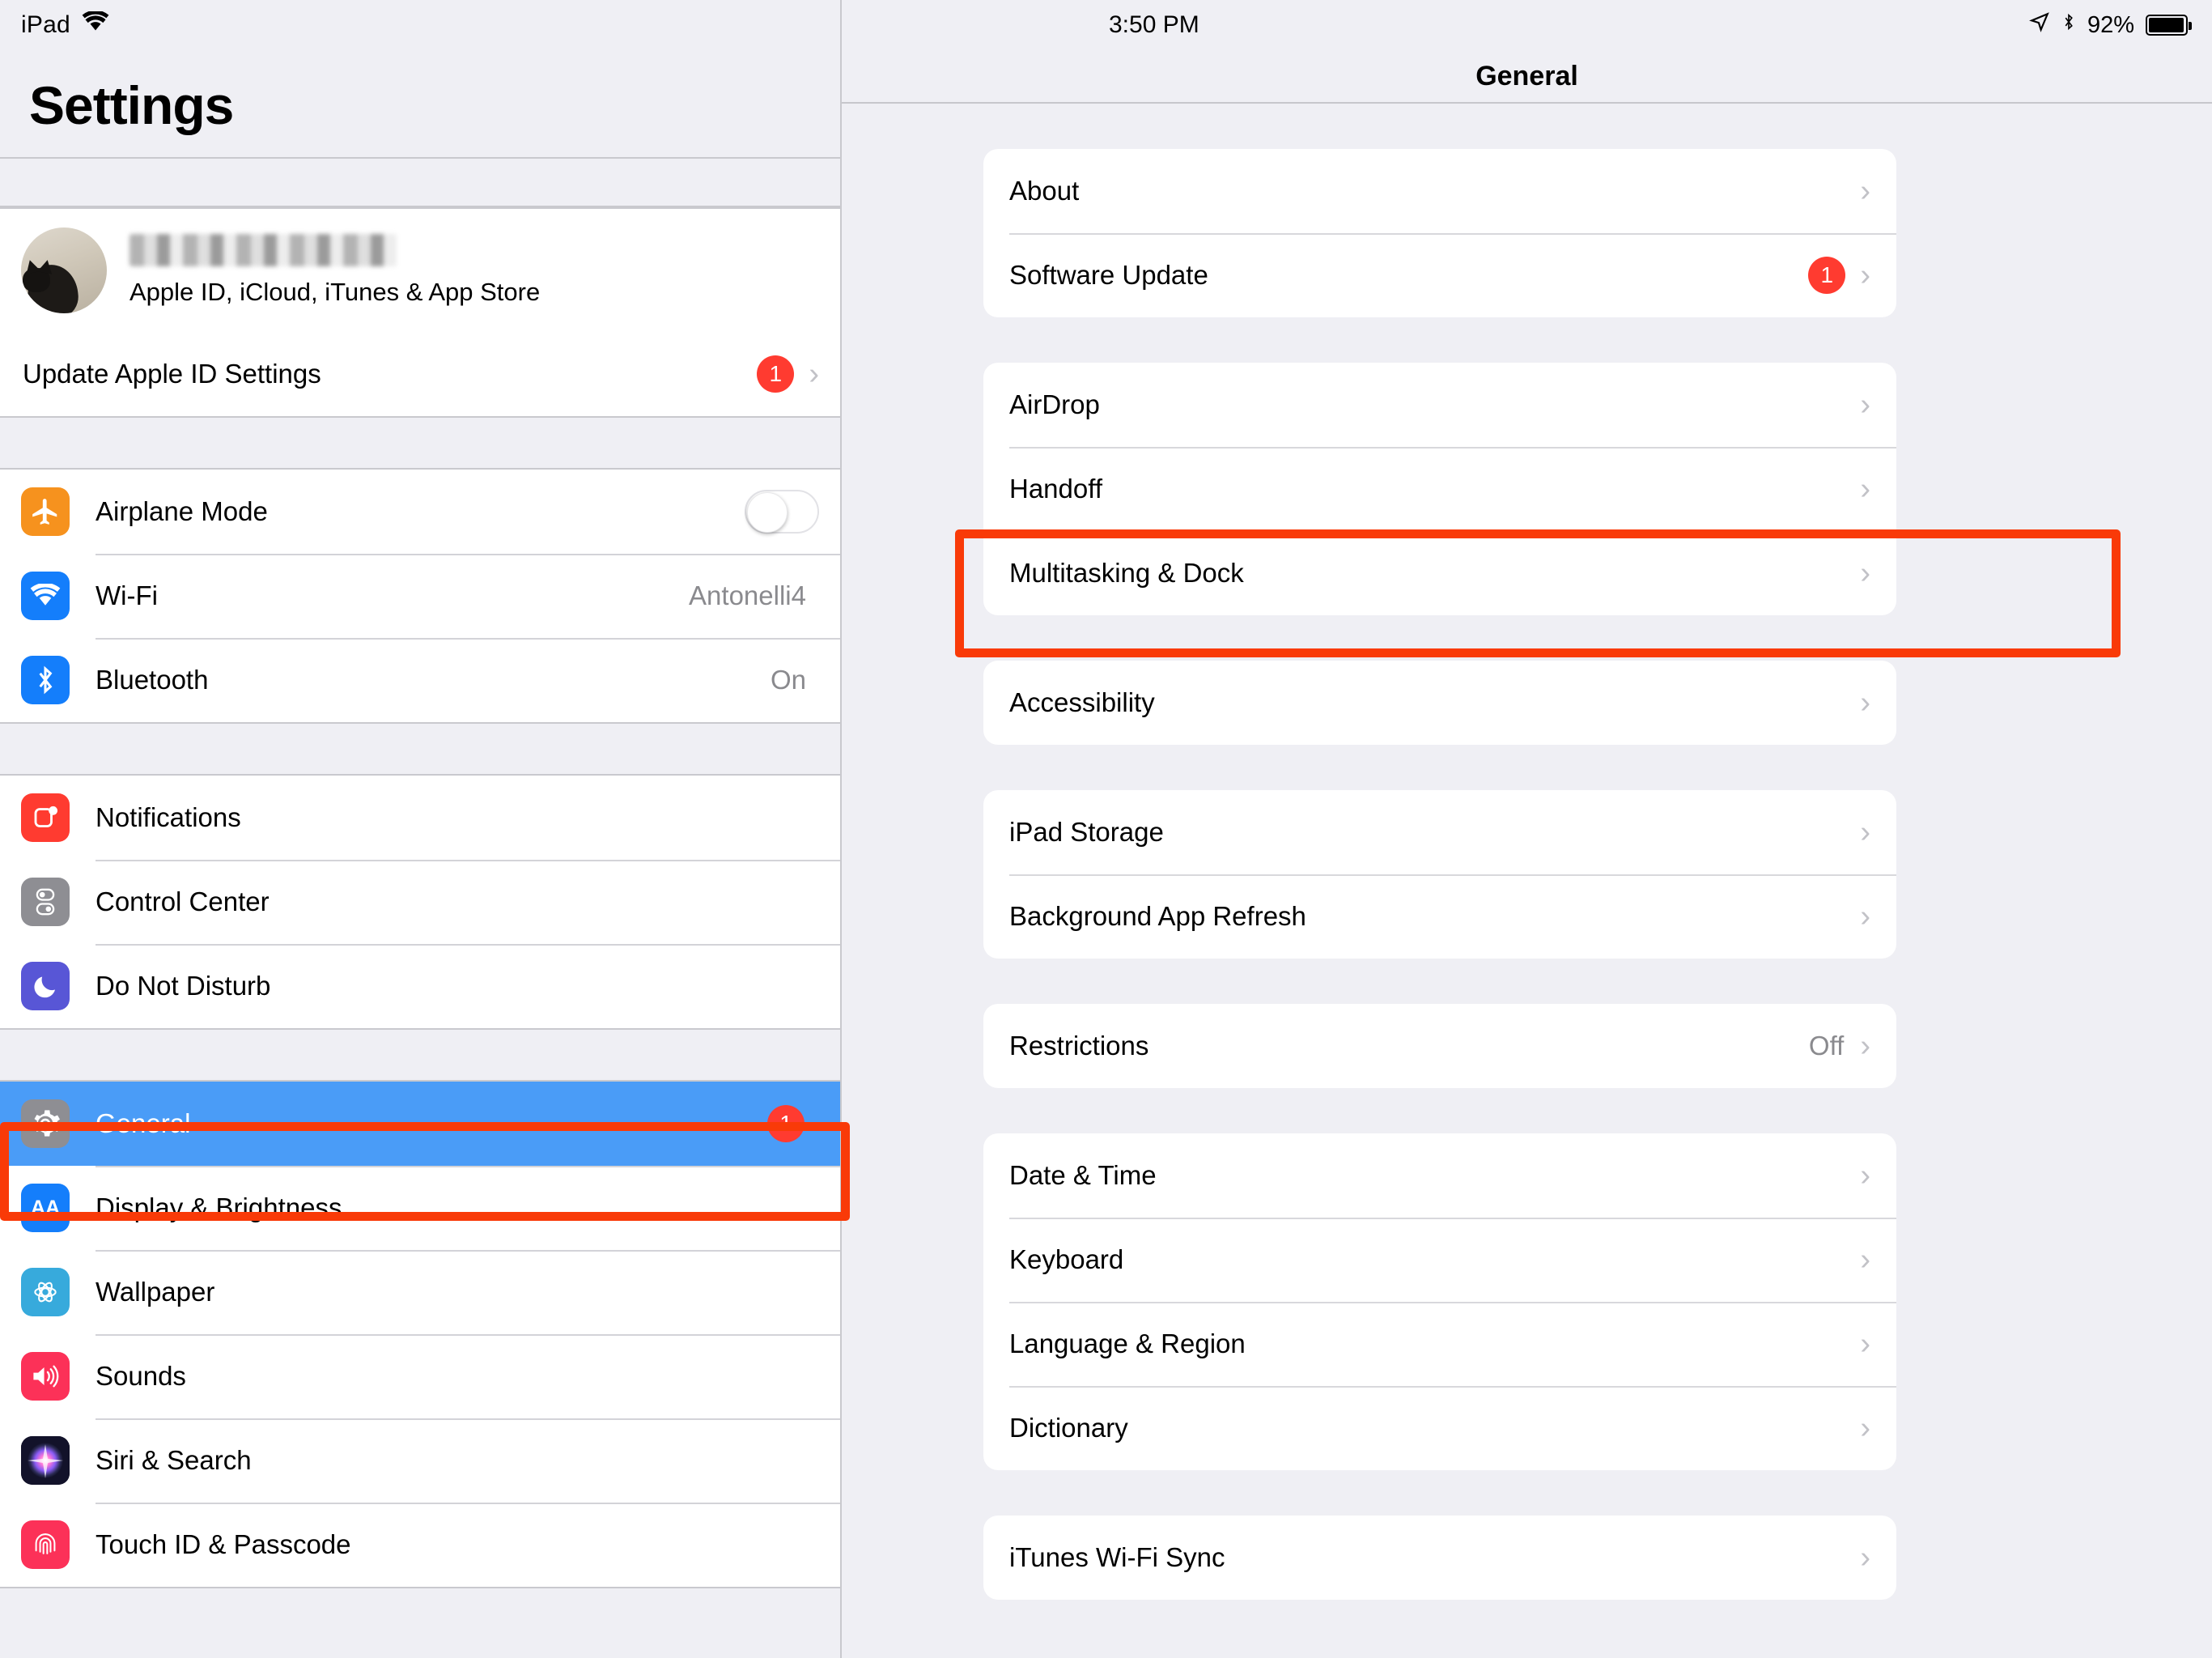 The height and width of the screenshot is (1658, 2212). What do you see at coordinates (747, 595) in the screenshot?
I see `wifi-network-value: Antonelli4` at bounding box center [747, 595].